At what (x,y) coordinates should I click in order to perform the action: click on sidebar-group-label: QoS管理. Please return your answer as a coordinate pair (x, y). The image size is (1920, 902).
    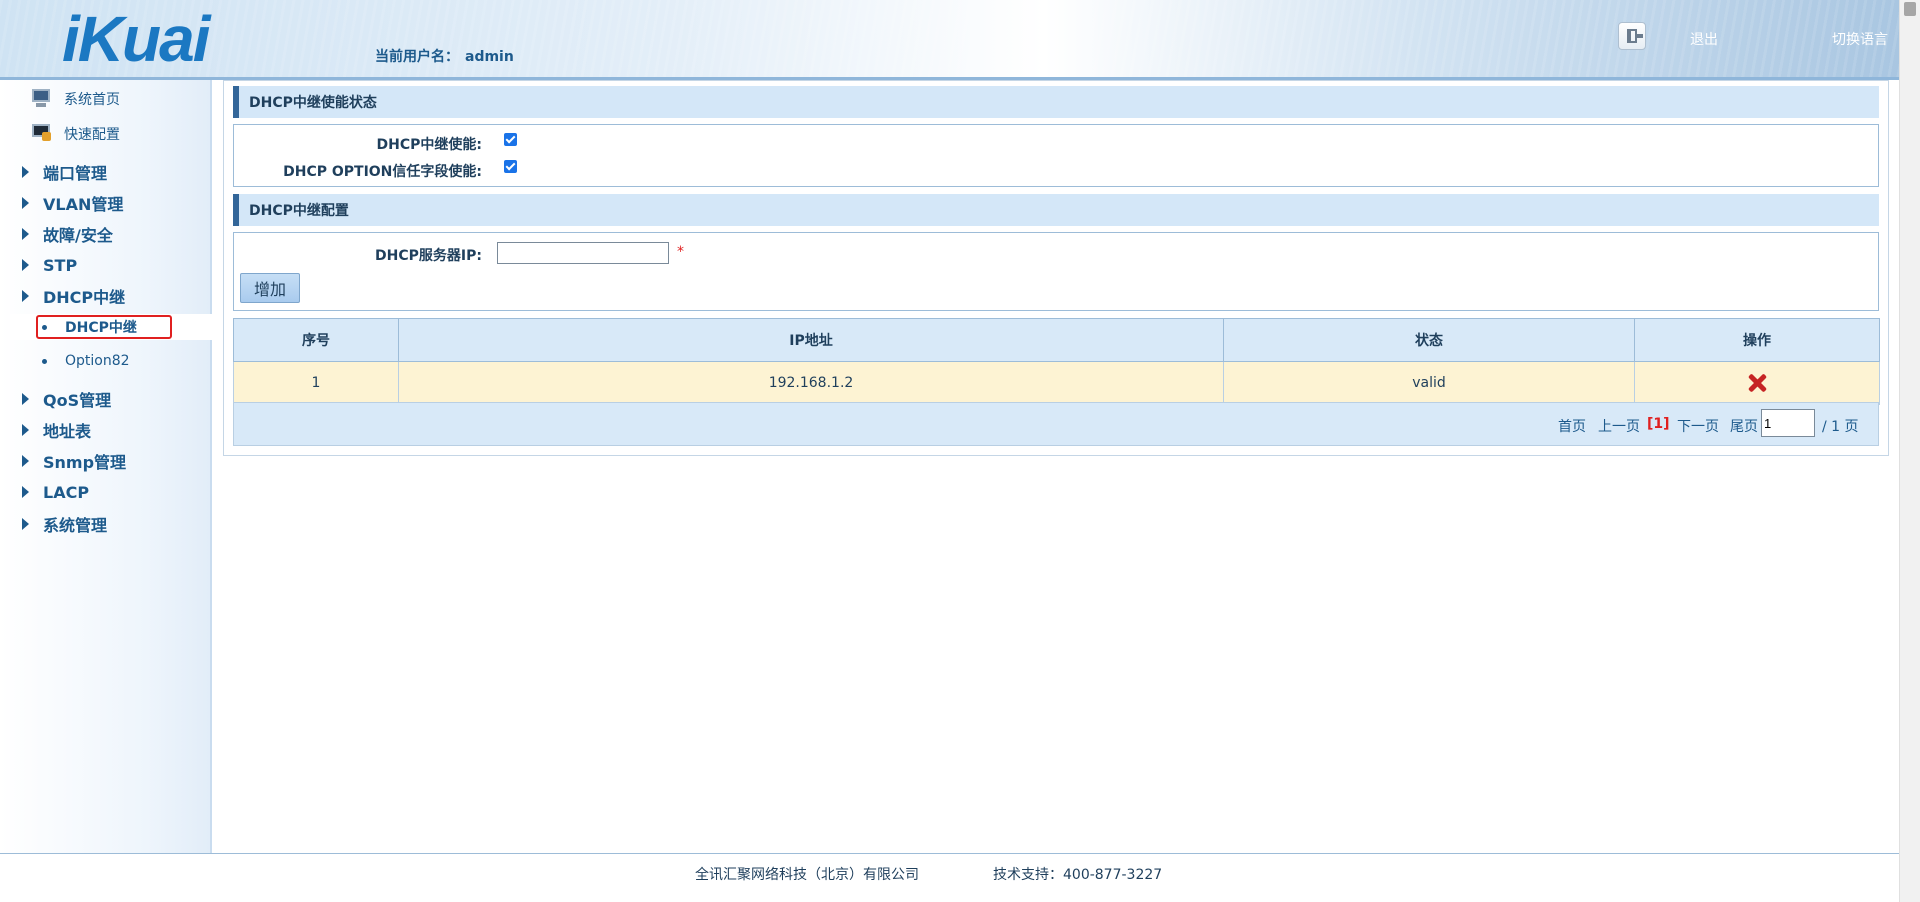
    Looking at the image, I should click on (77, 400).